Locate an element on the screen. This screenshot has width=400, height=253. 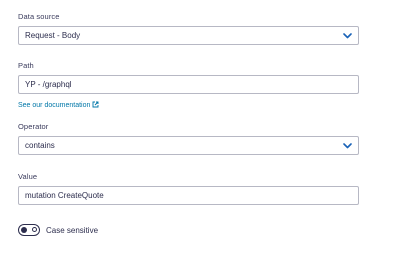
data-source-select: Request - Body is located at coordinates (188, 35).